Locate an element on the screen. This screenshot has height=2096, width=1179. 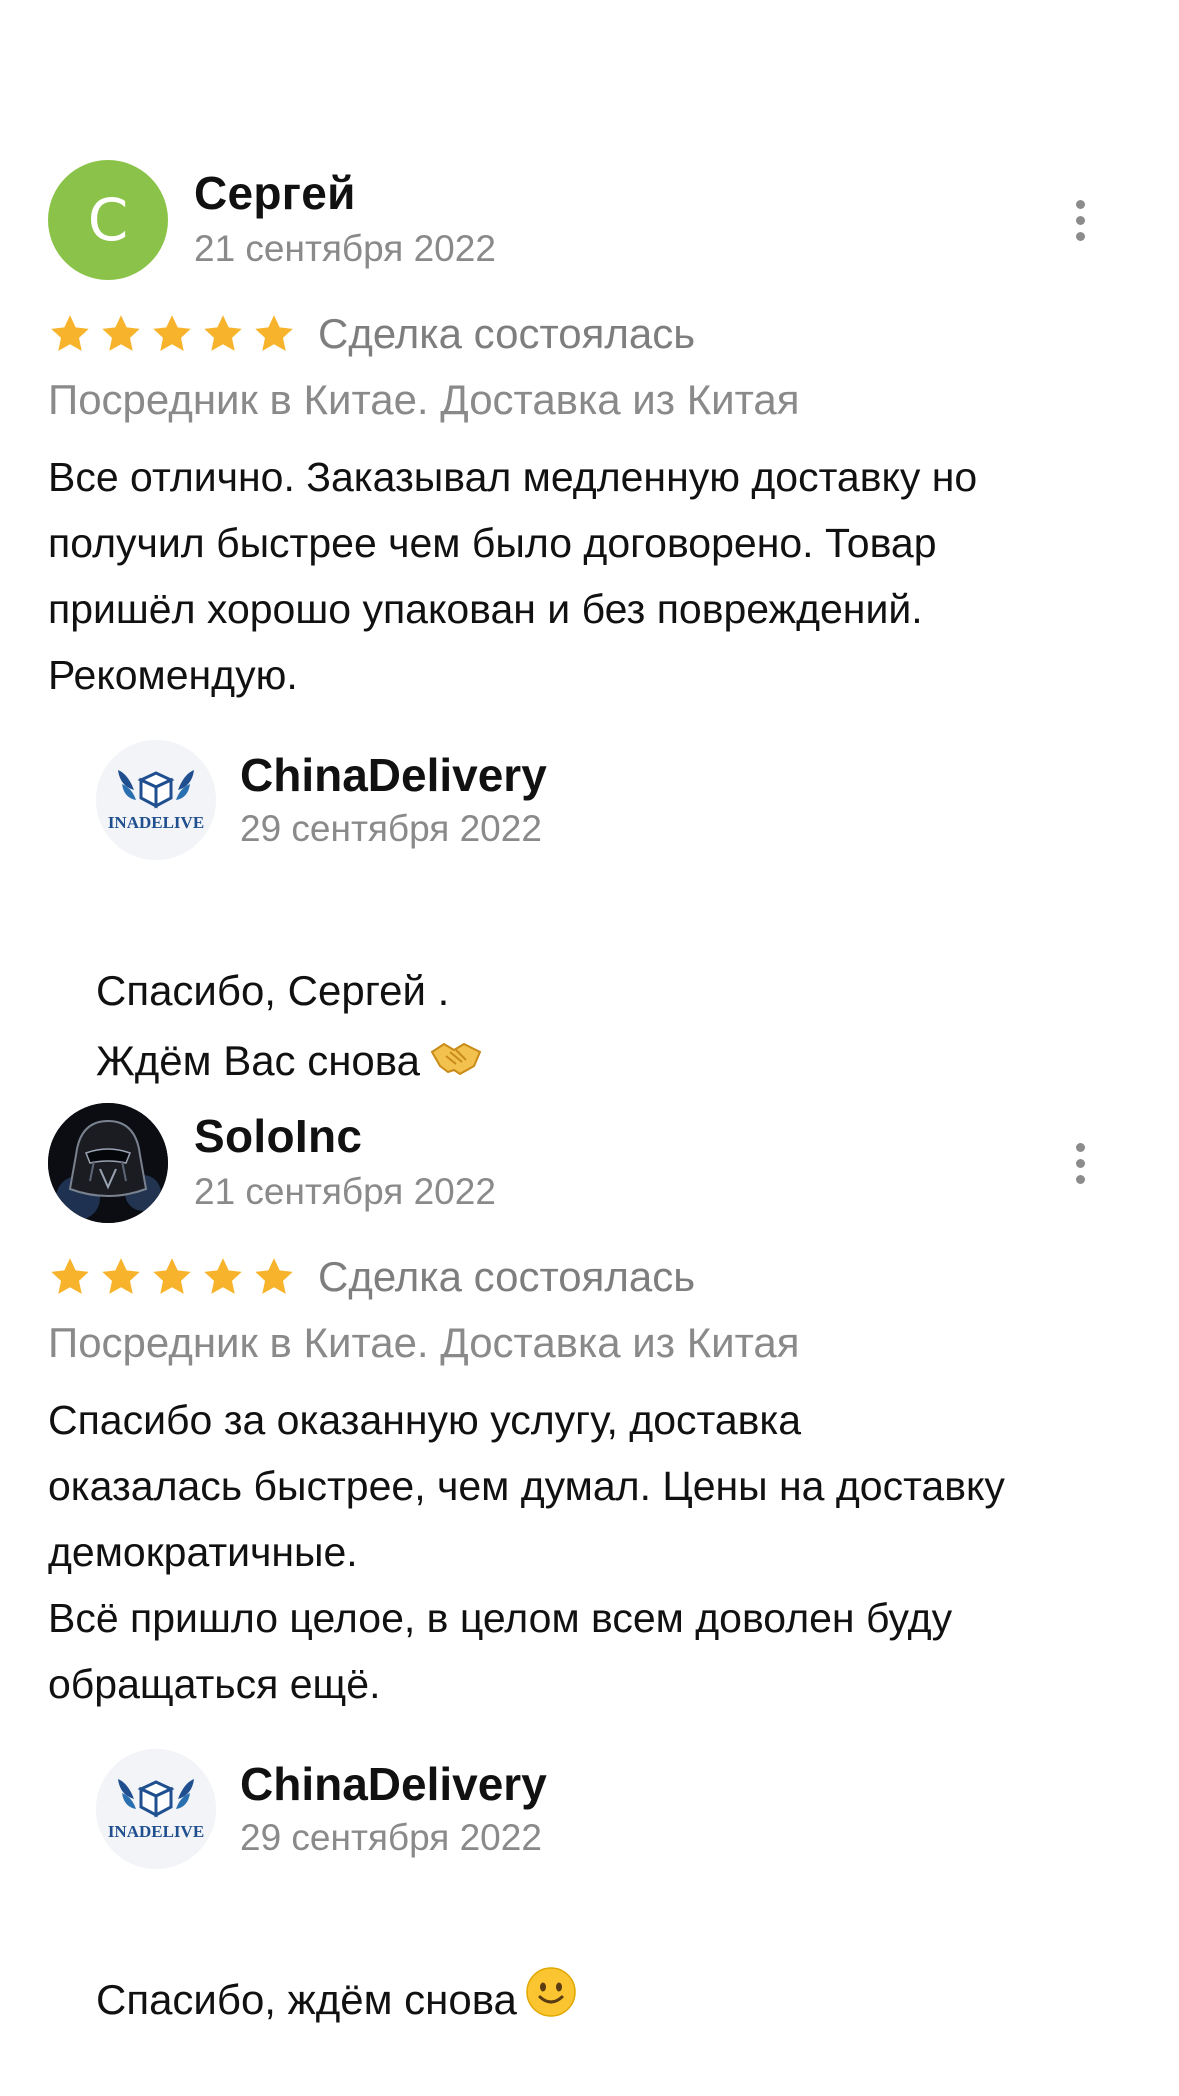
author-name: Сергей is located at coordinates (275, 193).